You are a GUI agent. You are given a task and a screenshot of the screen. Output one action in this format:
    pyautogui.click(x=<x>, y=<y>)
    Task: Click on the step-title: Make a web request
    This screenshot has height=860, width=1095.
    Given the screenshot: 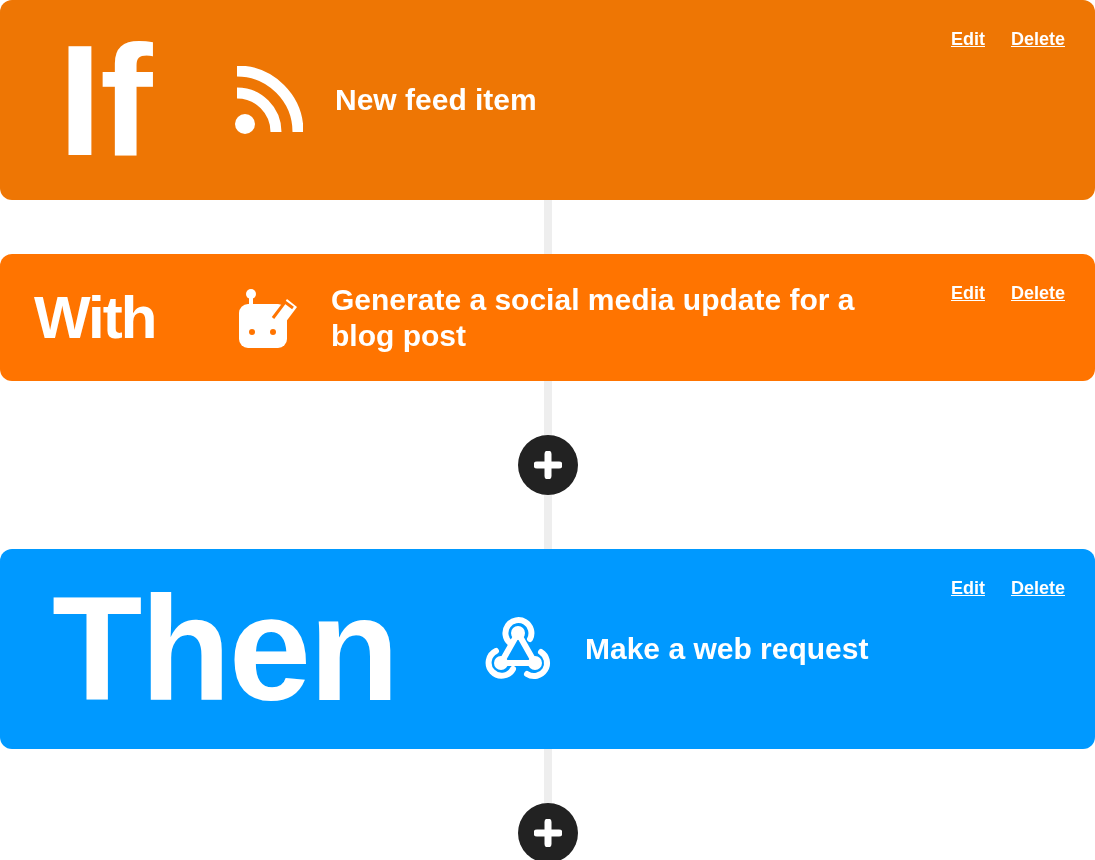 What is the action you would take?
    pyautogui.click(x=727, y=649)
    